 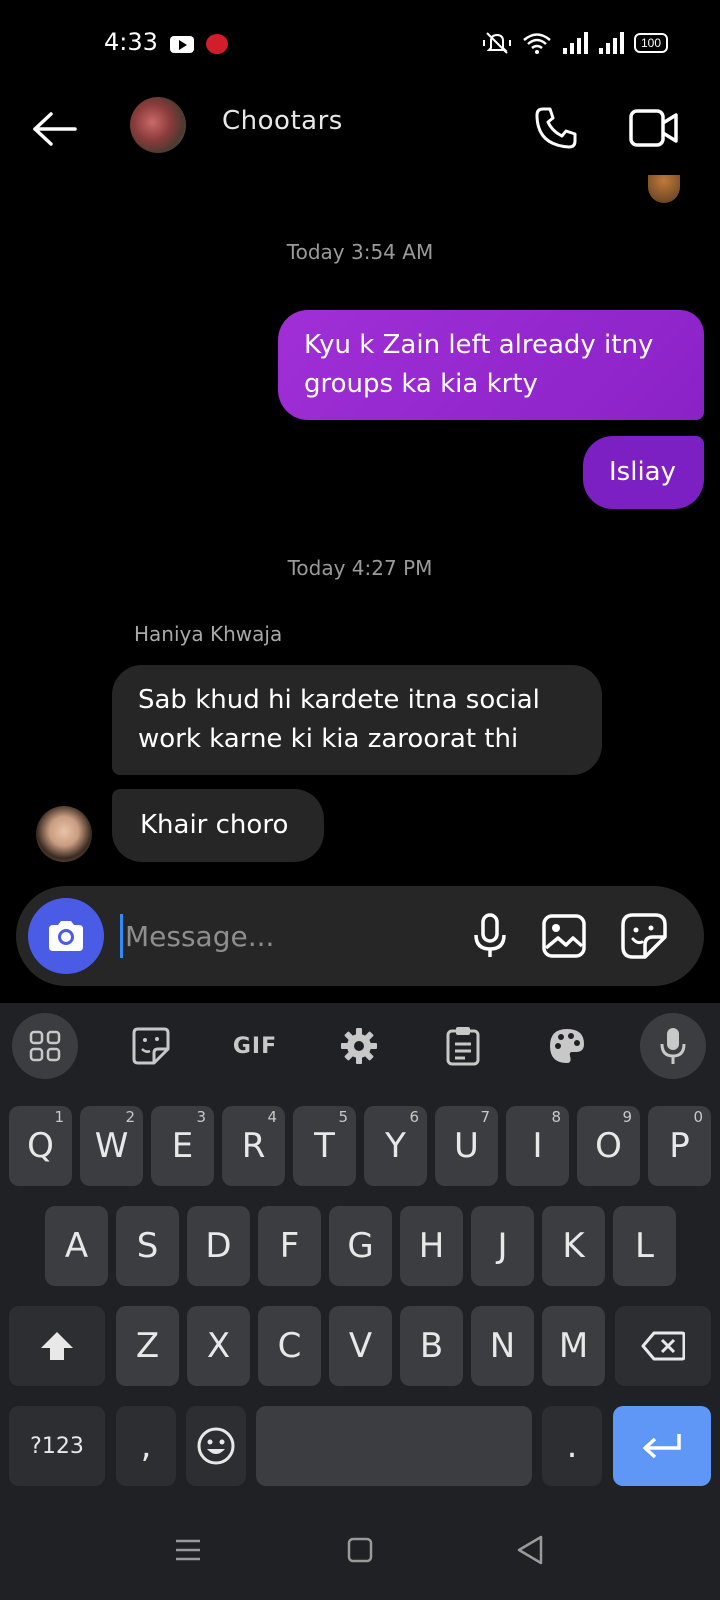 I want to click on key-label: T, so click(x=324, y=1146).